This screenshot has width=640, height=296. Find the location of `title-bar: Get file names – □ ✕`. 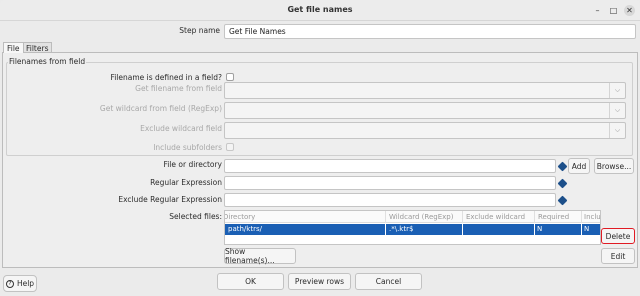

title-bar: Get file names – □ ✕ is located at coordinates (320, 10).